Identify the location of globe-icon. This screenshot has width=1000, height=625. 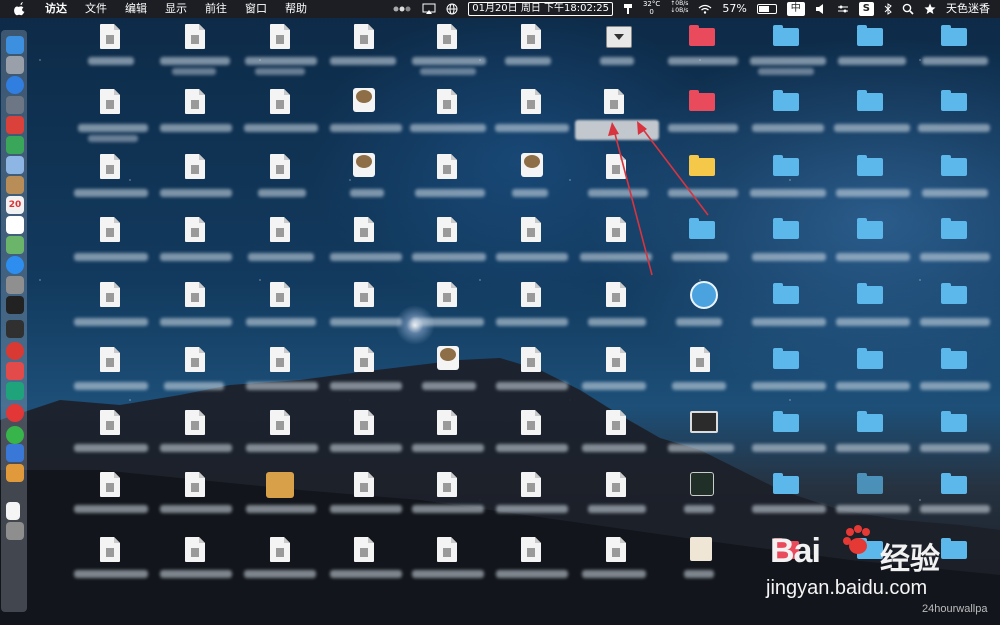
(452, 9).